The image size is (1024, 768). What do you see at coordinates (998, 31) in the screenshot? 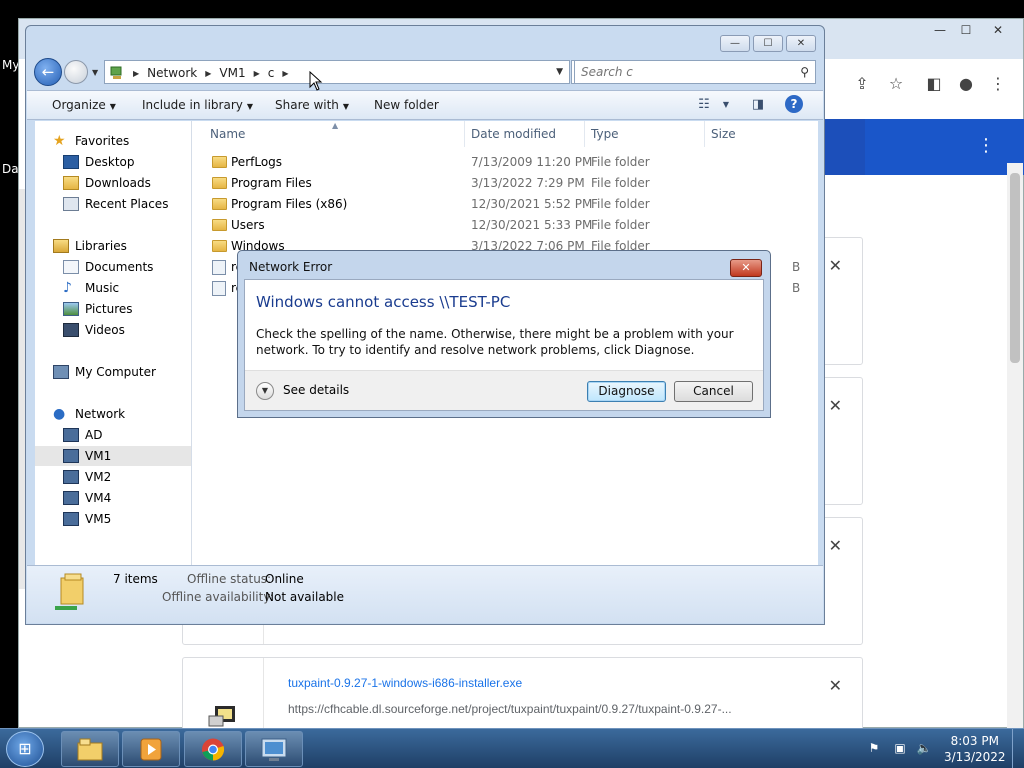
I see `chrome-close-button: ✕` at bounding box center [998, 31].